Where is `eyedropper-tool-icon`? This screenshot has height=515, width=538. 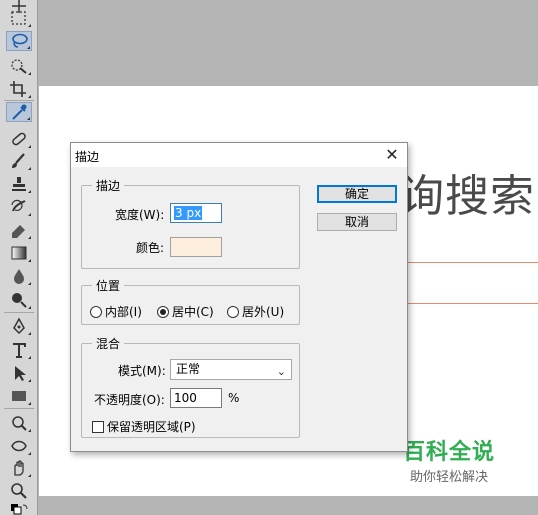
eyedropper-tool-icon is located at coordinates (19, 112).